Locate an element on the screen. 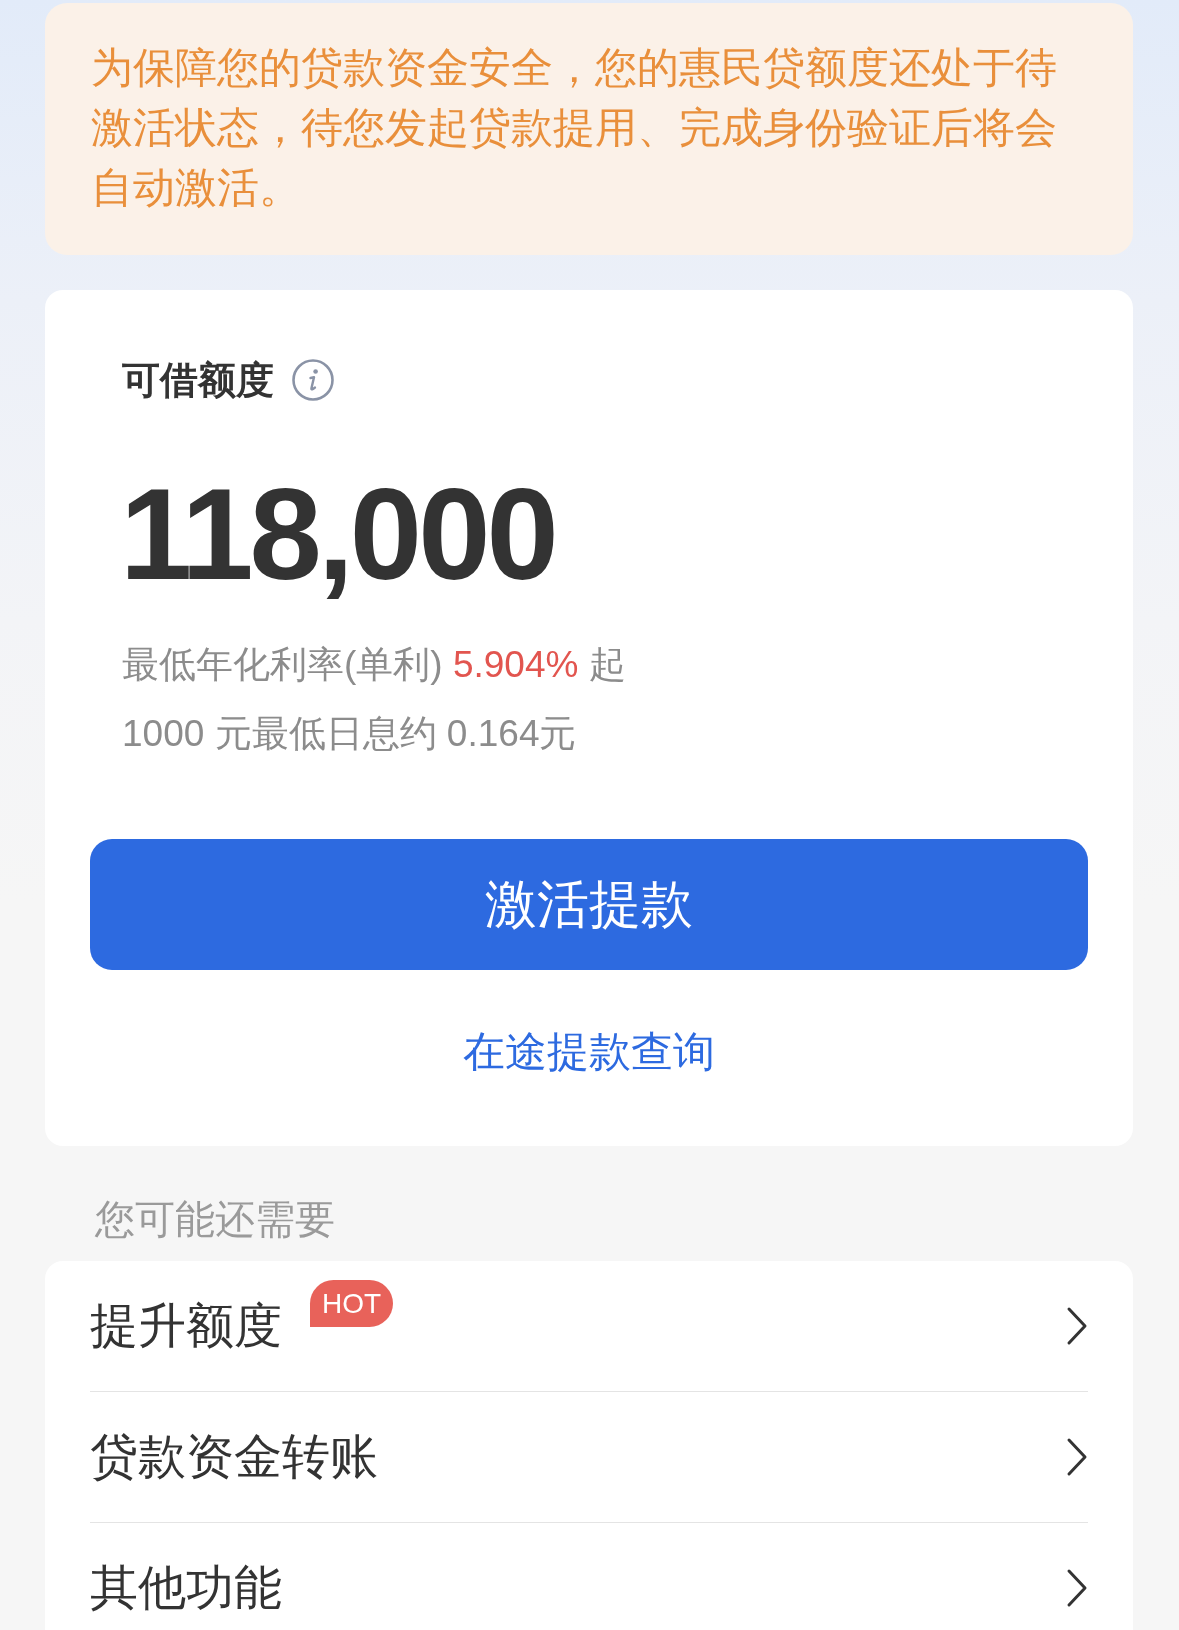 Image resolution: width=1179 pixels, height=1630 pixels. credit-amount: 118,000 is located at coordinates (338, 534).